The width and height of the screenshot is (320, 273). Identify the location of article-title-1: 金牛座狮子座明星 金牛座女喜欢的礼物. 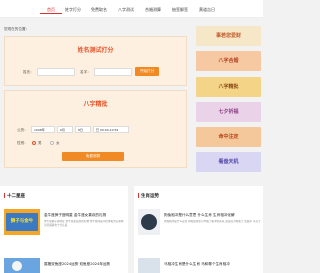
(85, 215).